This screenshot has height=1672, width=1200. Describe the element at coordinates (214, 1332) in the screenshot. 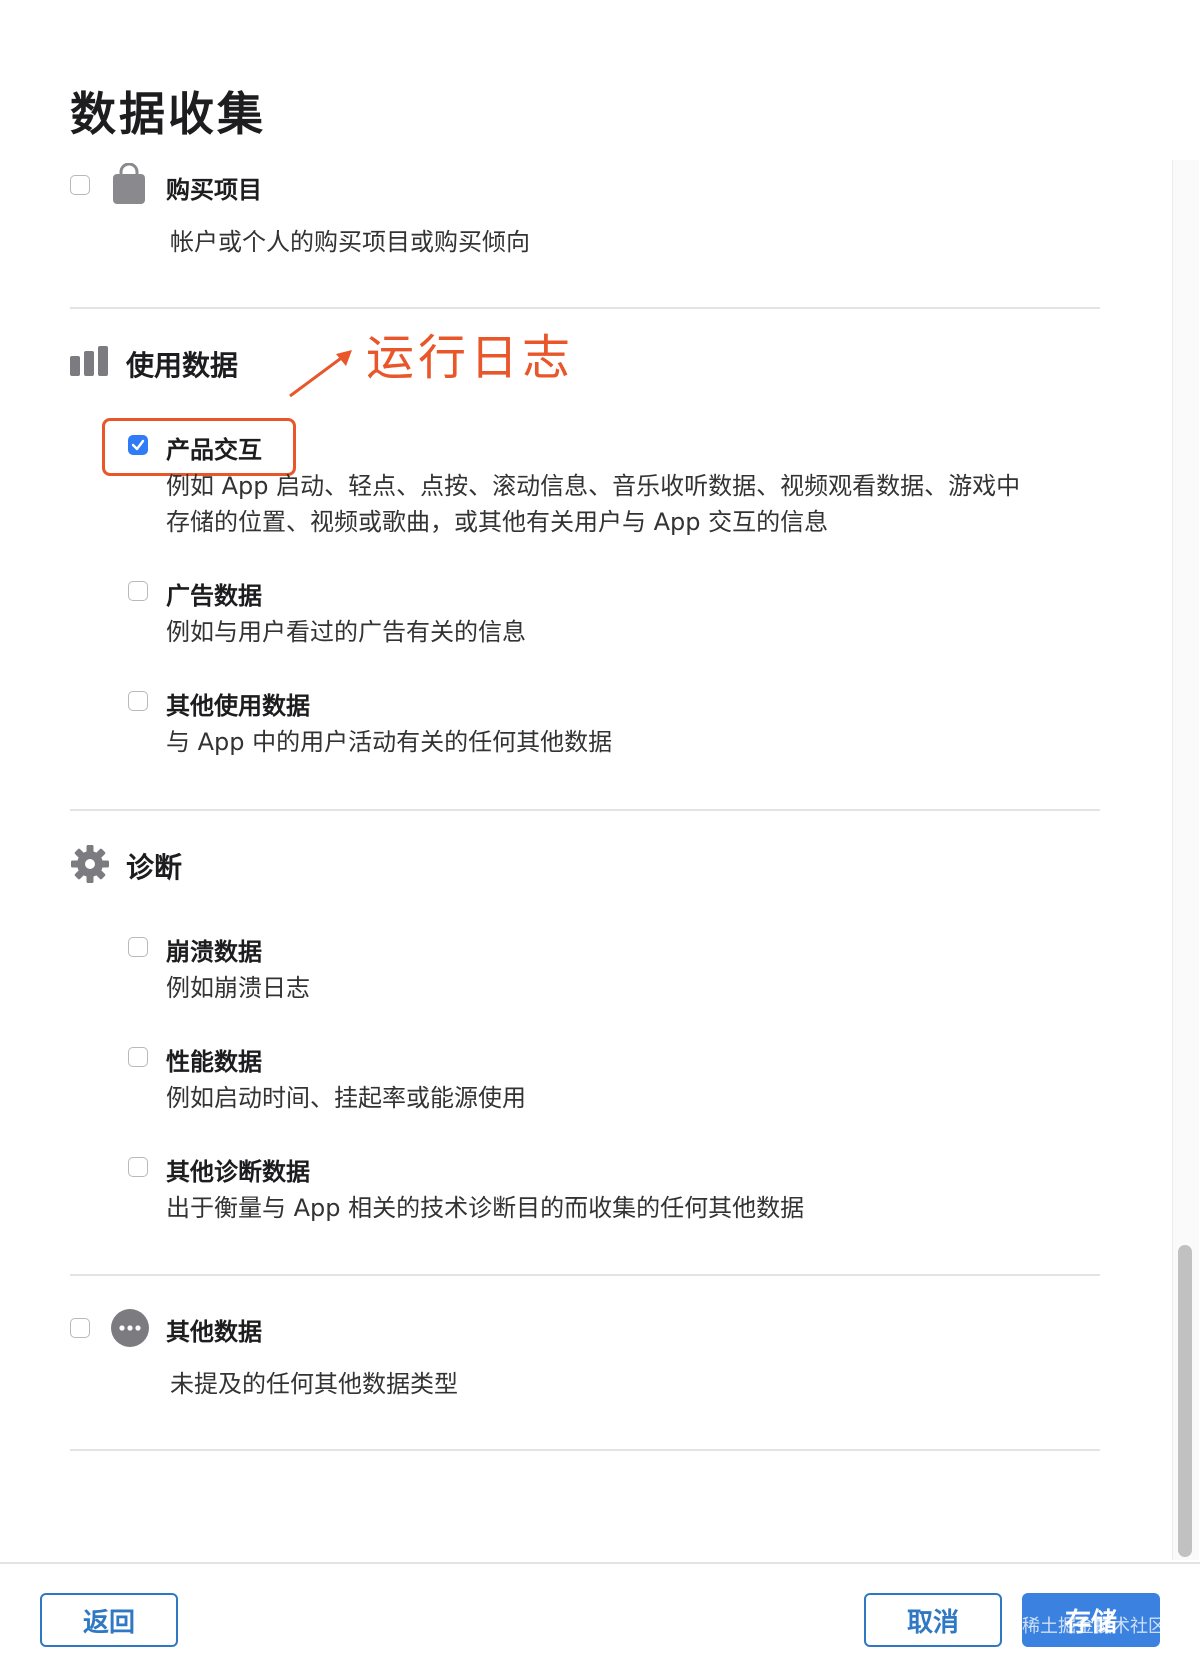

I see `other-data-label: 其他数据` at that location.